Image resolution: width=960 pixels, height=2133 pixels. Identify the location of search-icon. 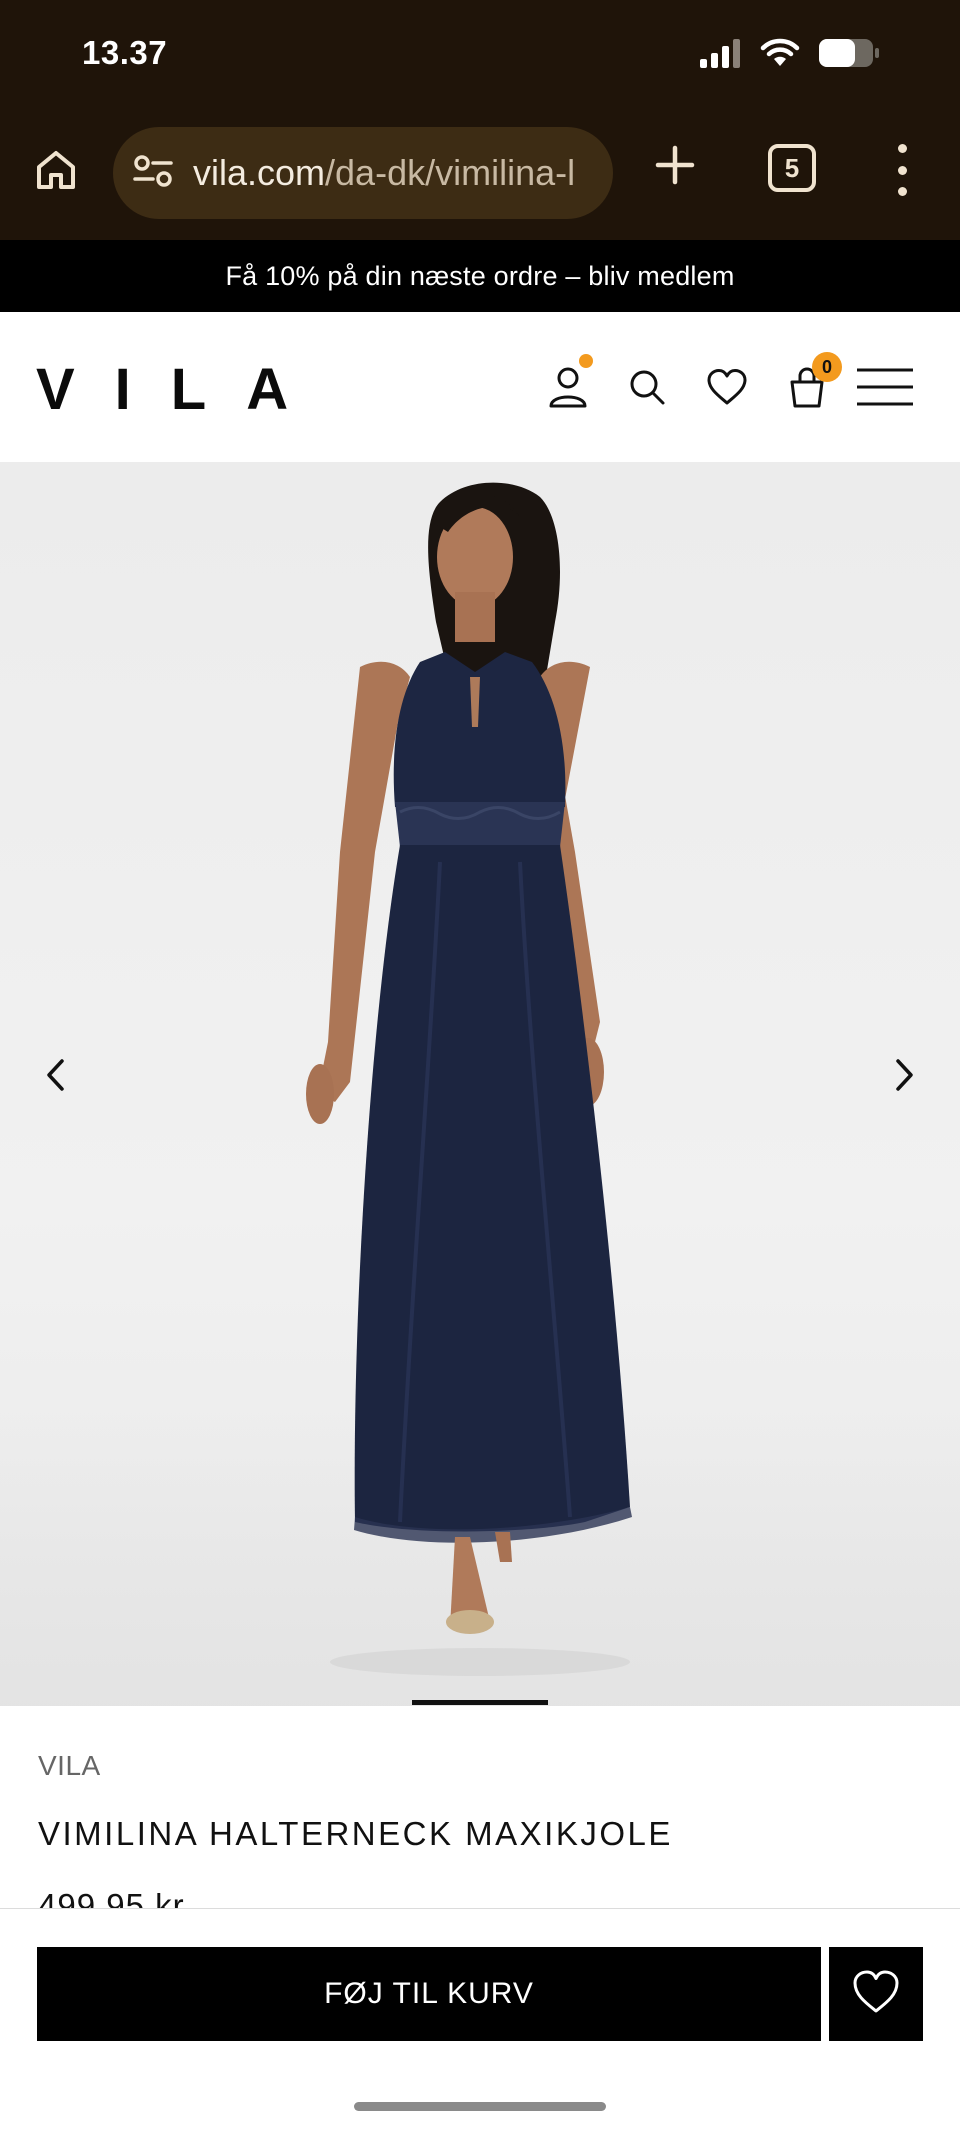
(647, 387).